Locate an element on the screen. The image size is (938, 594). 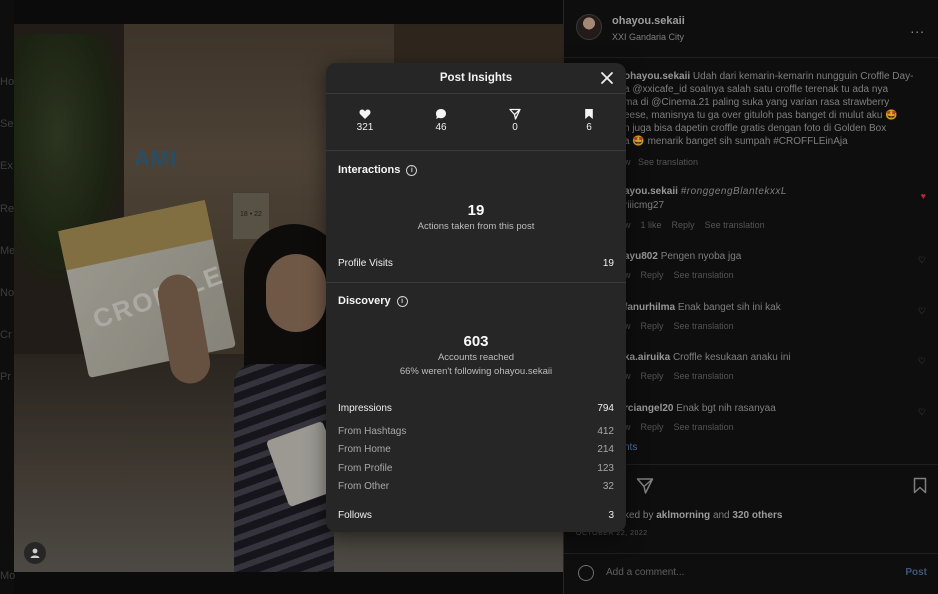
modal-title: Post Insights is located at coordinates (476, 78).